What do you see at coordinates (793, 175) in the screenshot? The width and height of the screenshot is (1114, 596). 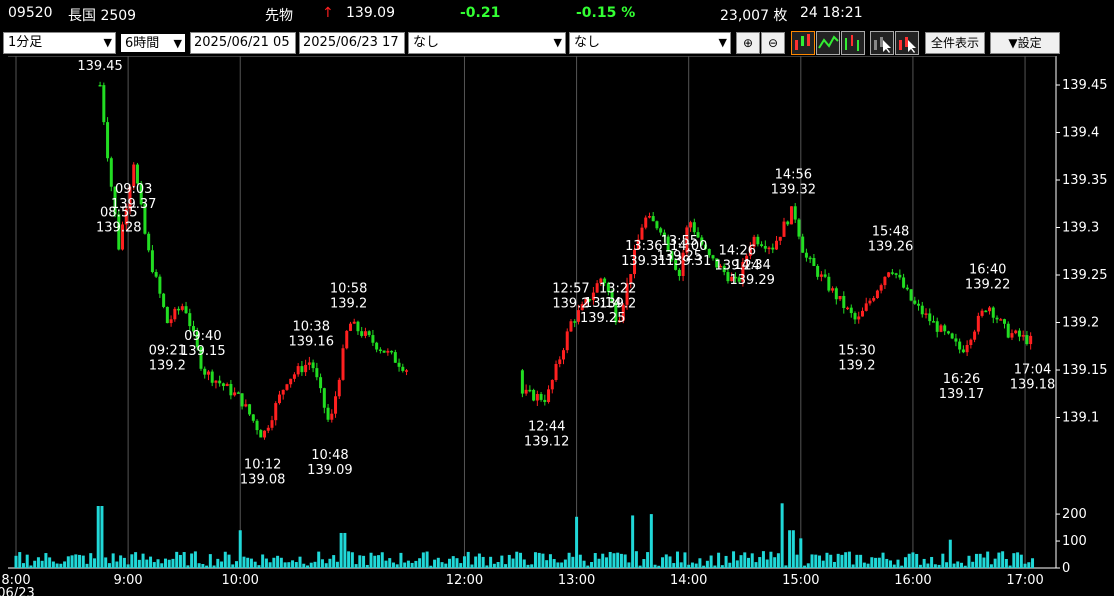 I see `annotation-time: 14:56` at bounding box center [793, 175].